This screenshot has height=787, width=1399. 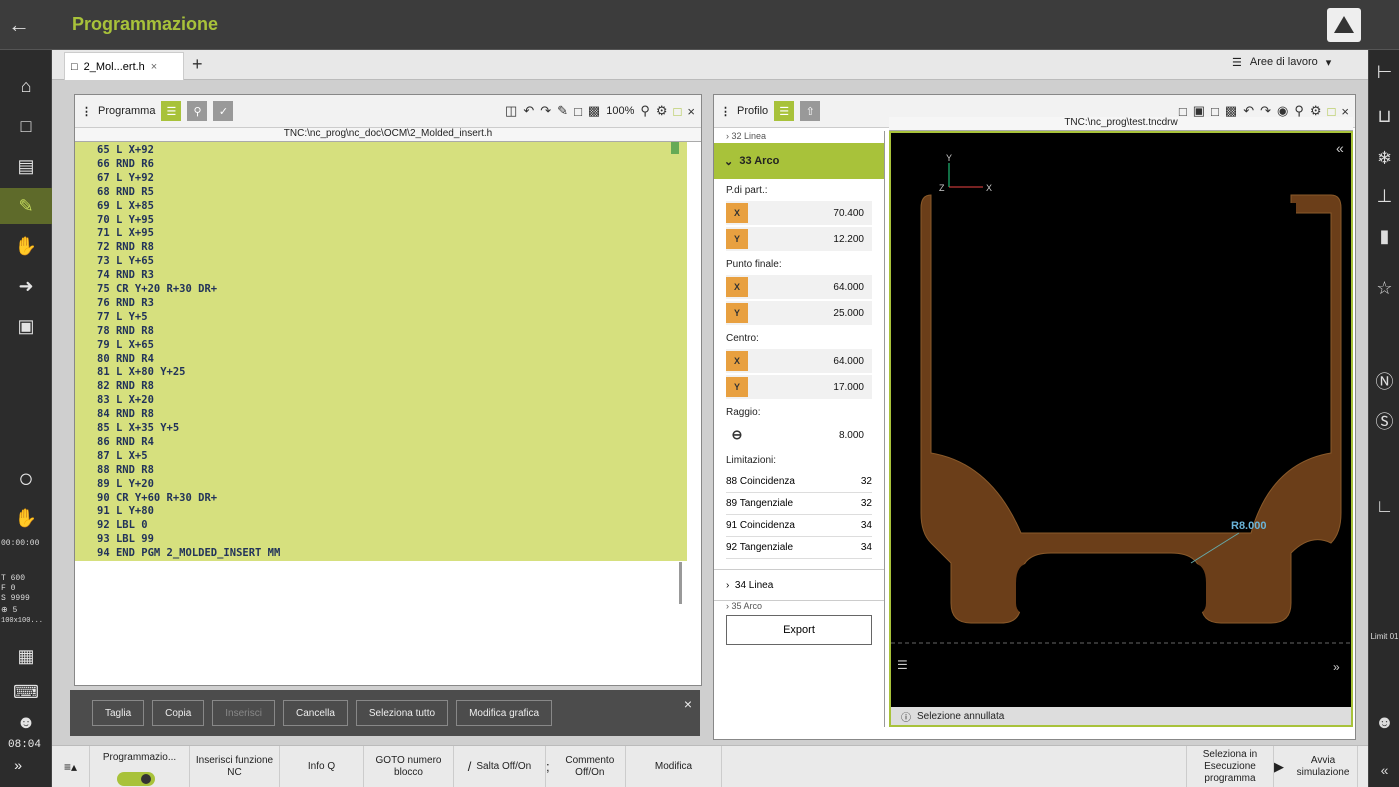 I want to click on code-line: 66 RND R6, so click(x=125, y=165).